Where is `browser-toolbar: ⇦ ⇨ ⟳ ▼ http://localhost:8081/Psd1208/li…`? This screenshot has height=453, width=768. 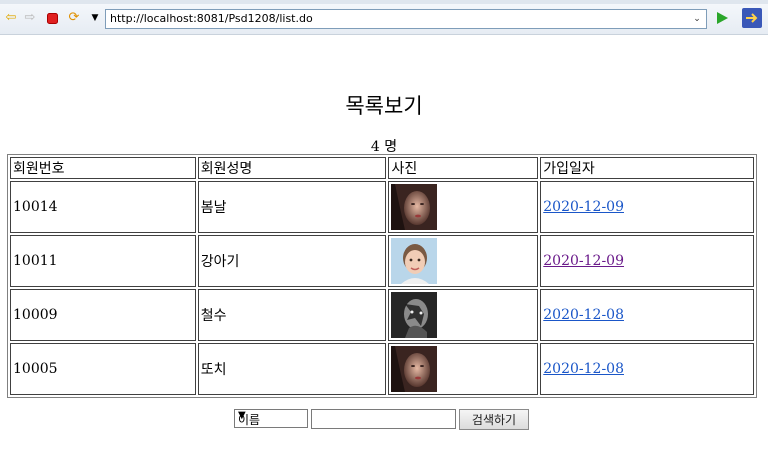
browser-toolbar: ⇦ ⇨ ⟳ ▼ http://localhost:8081/Psd1208/li… is located at coordinates (384, 19).